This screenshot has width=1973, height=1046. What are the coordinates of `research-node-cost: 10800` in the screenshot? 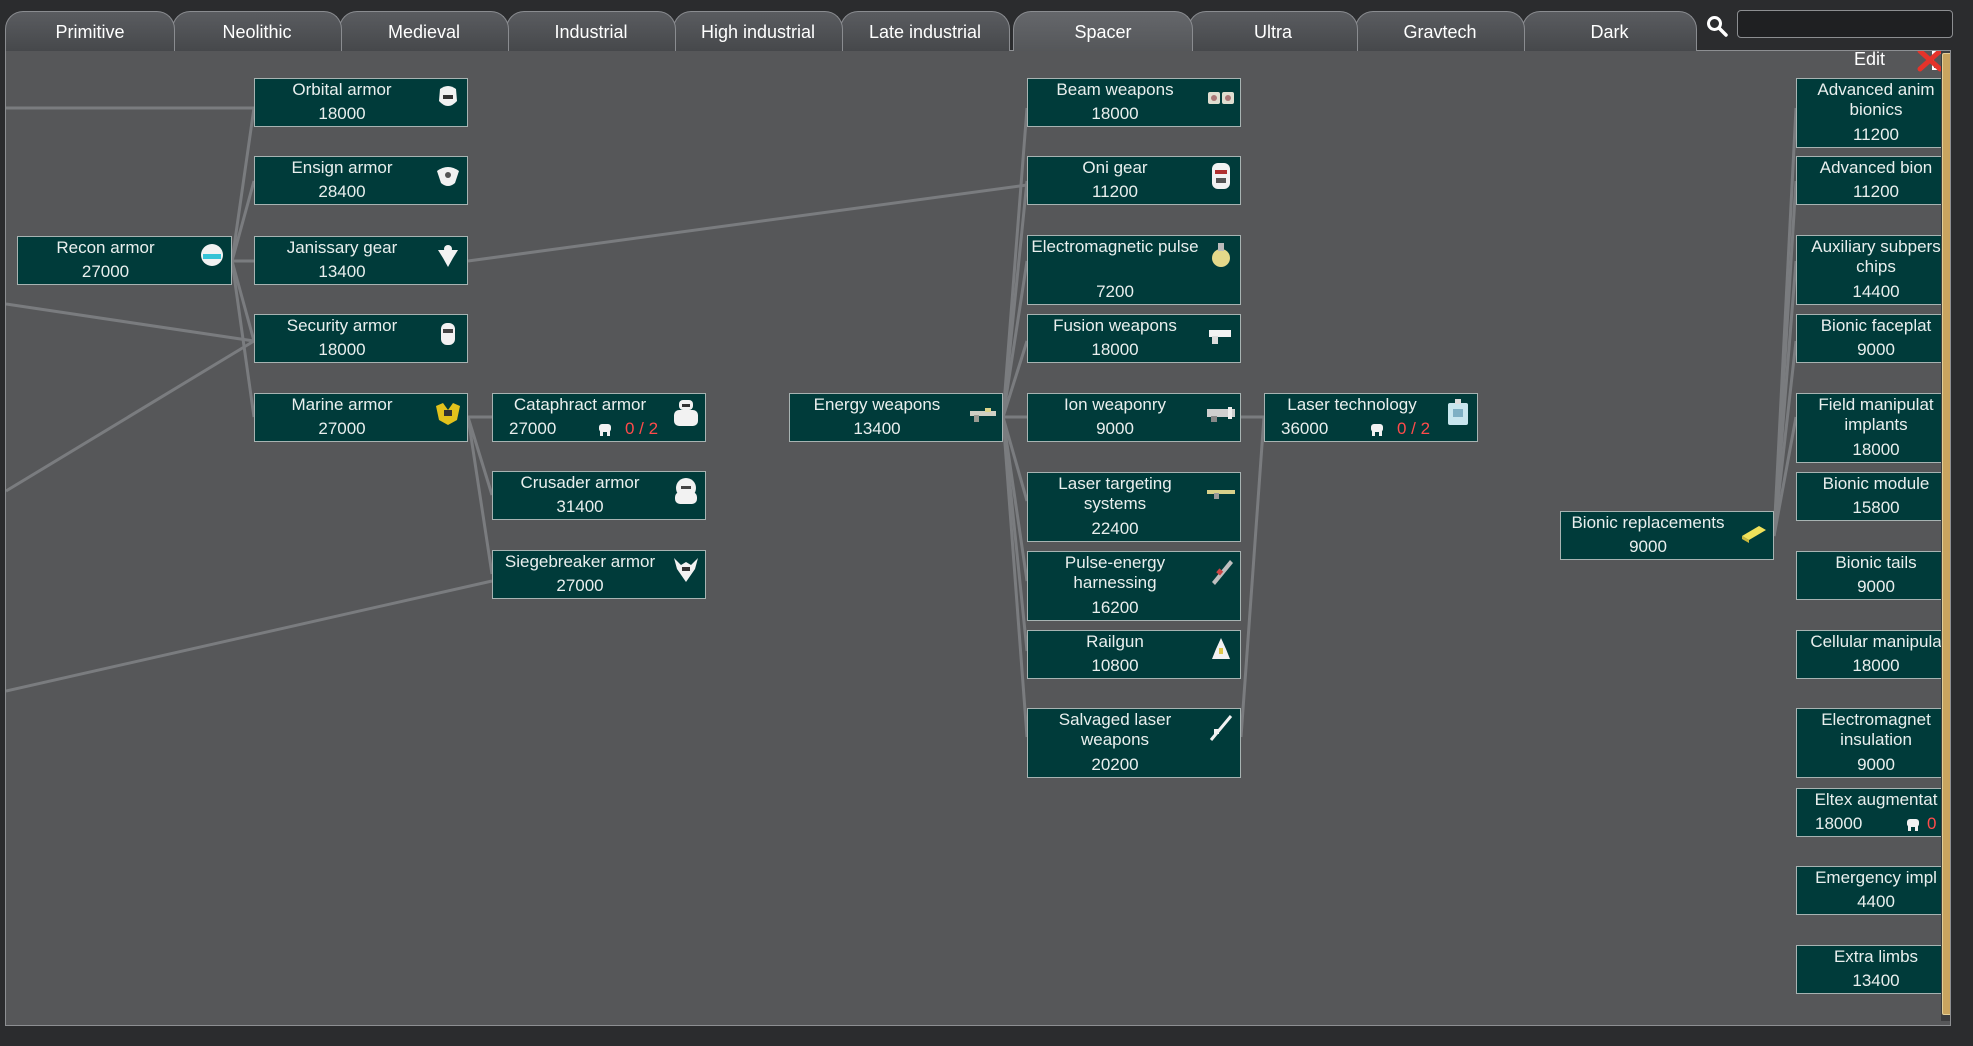 It's located at (1115, 665).